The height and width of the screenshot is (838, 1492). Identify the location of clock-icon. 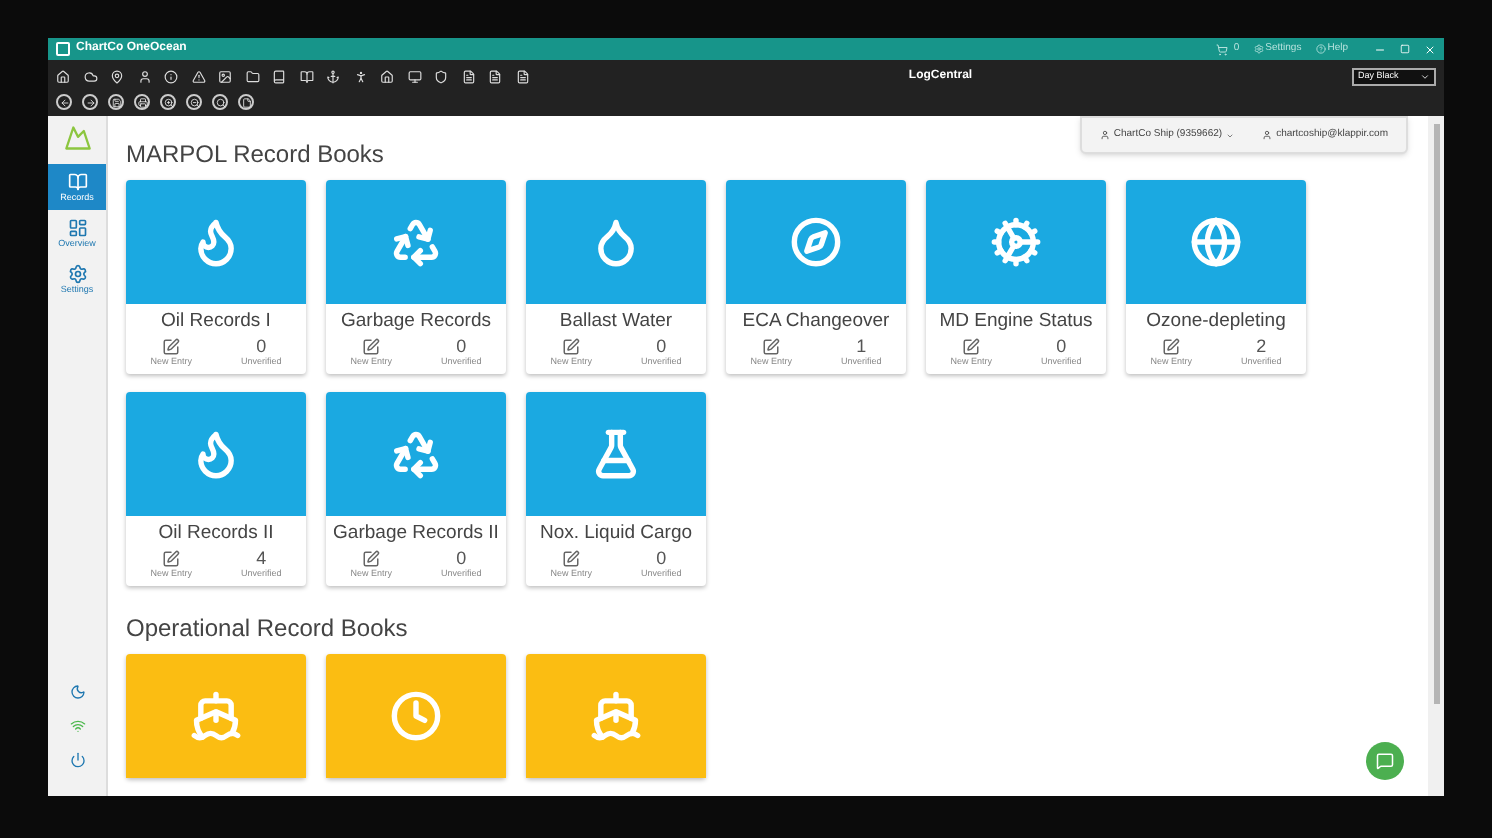
(416, 716).